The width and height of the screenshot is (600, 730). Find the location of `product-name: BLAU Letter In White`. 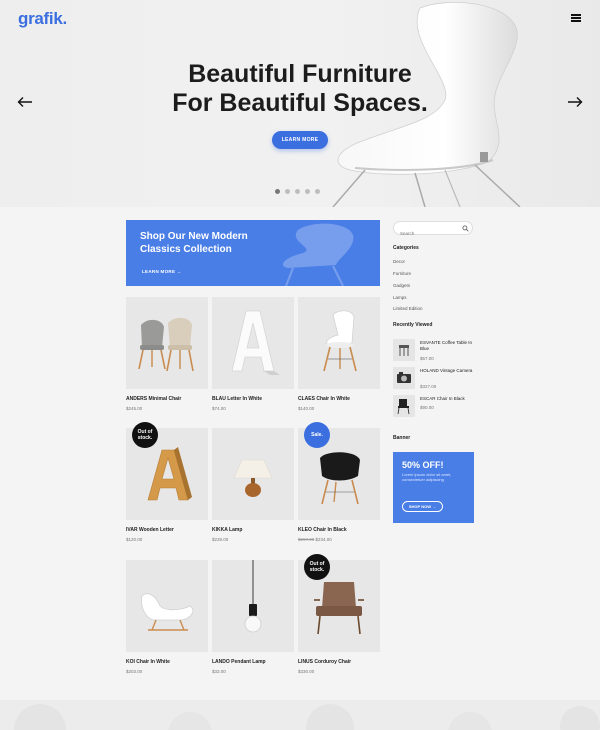

product-name: BLAU Letter In White is located at coordinates (253, 399).